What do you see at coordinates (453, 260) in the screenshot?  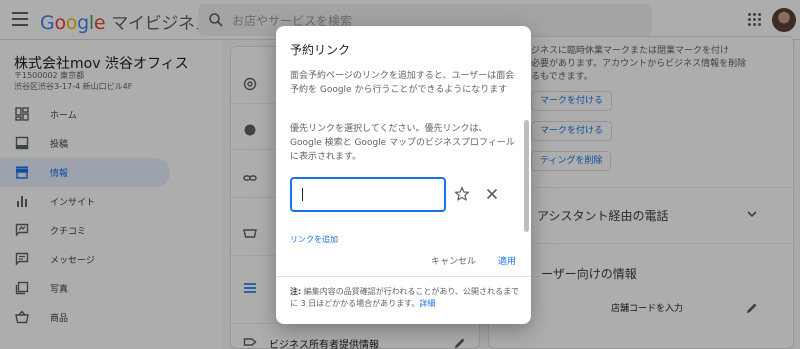 I see `cancel-button: キャンセル` at bounding box center [453, 260].